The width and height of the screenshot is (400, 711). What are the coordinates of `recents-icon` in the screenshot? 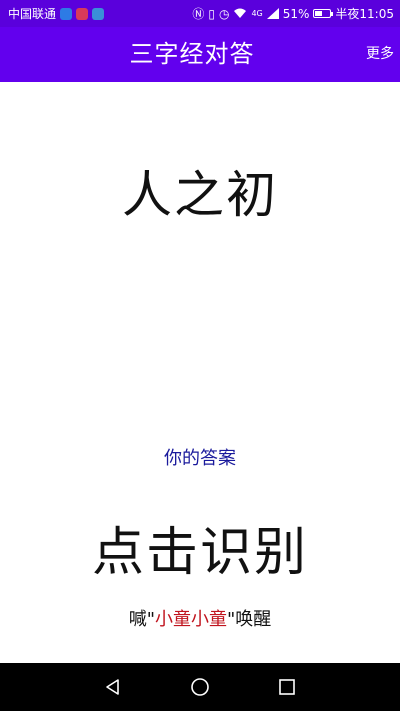 It's located at (286, 687).